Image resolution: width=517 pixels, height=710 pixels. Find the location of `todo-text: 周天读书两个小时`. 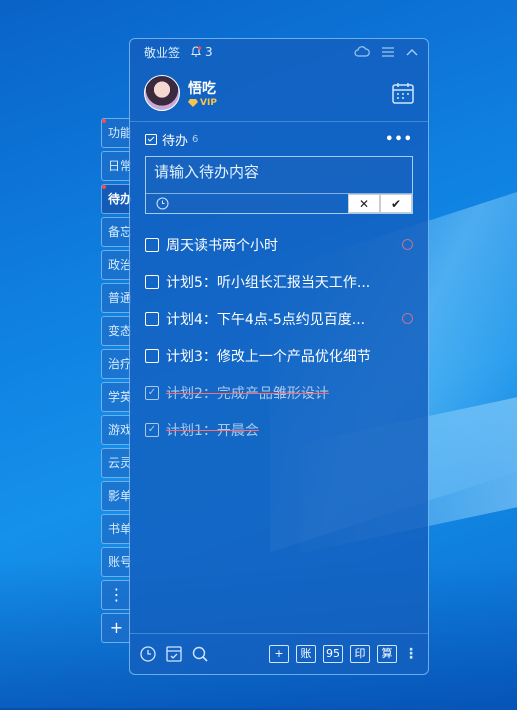

todo-text: 周天读书两个小时 is located at coordinates (222, 245).